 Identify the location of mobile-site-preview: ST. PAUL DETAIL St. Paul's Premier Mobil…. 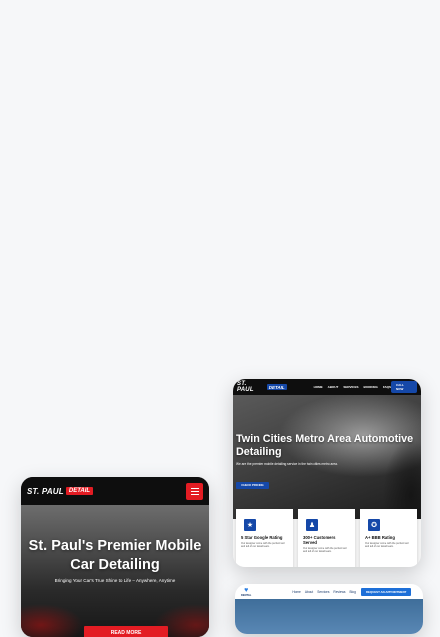
(115, 557).